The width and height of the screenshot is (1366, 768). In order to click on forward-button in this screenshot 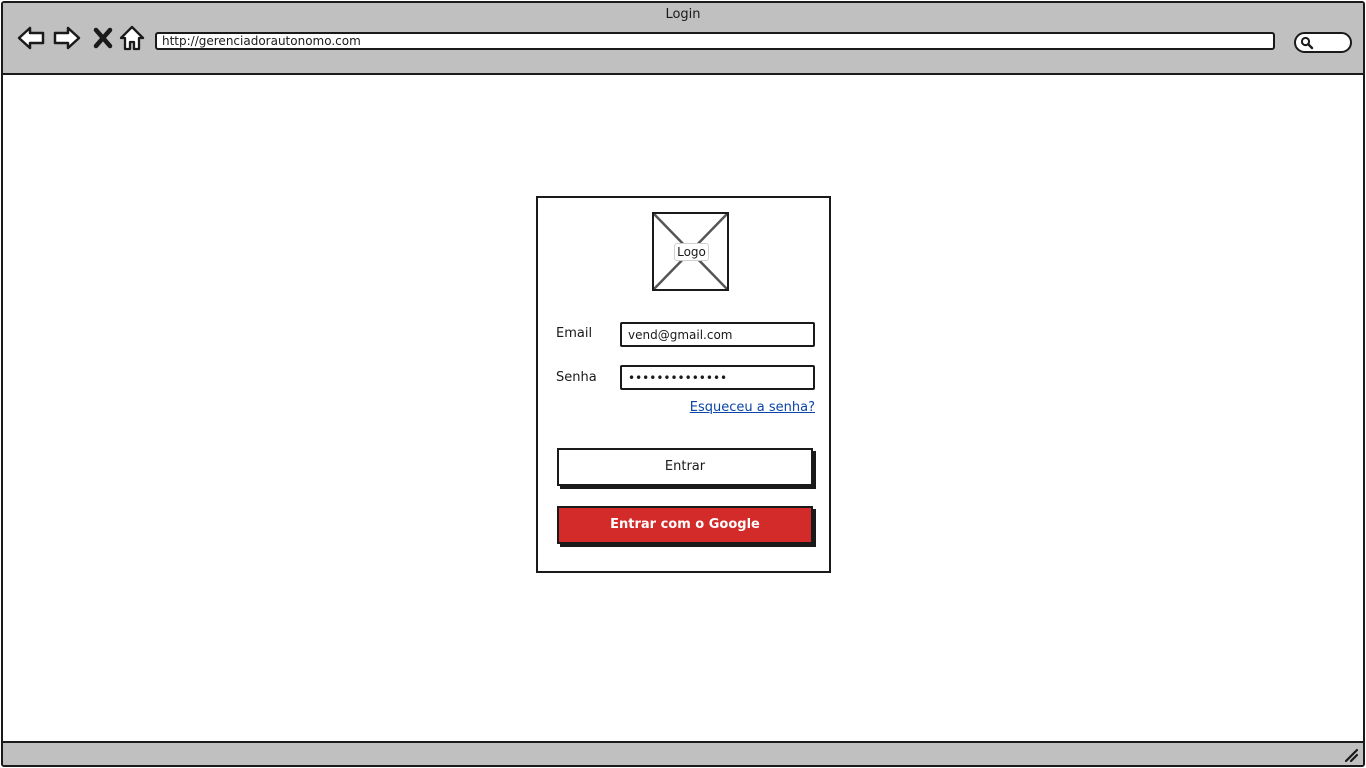, I will do `click(67, 38)`.